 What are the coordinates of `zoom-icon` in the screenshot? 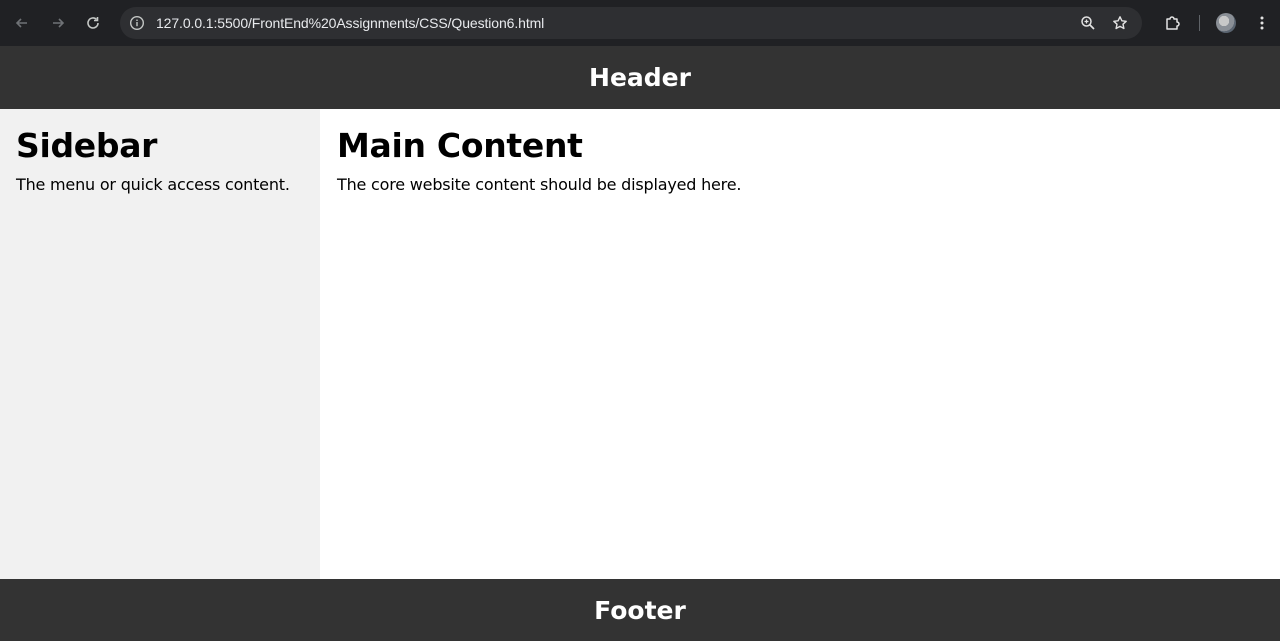 It's located at (1088, 23).